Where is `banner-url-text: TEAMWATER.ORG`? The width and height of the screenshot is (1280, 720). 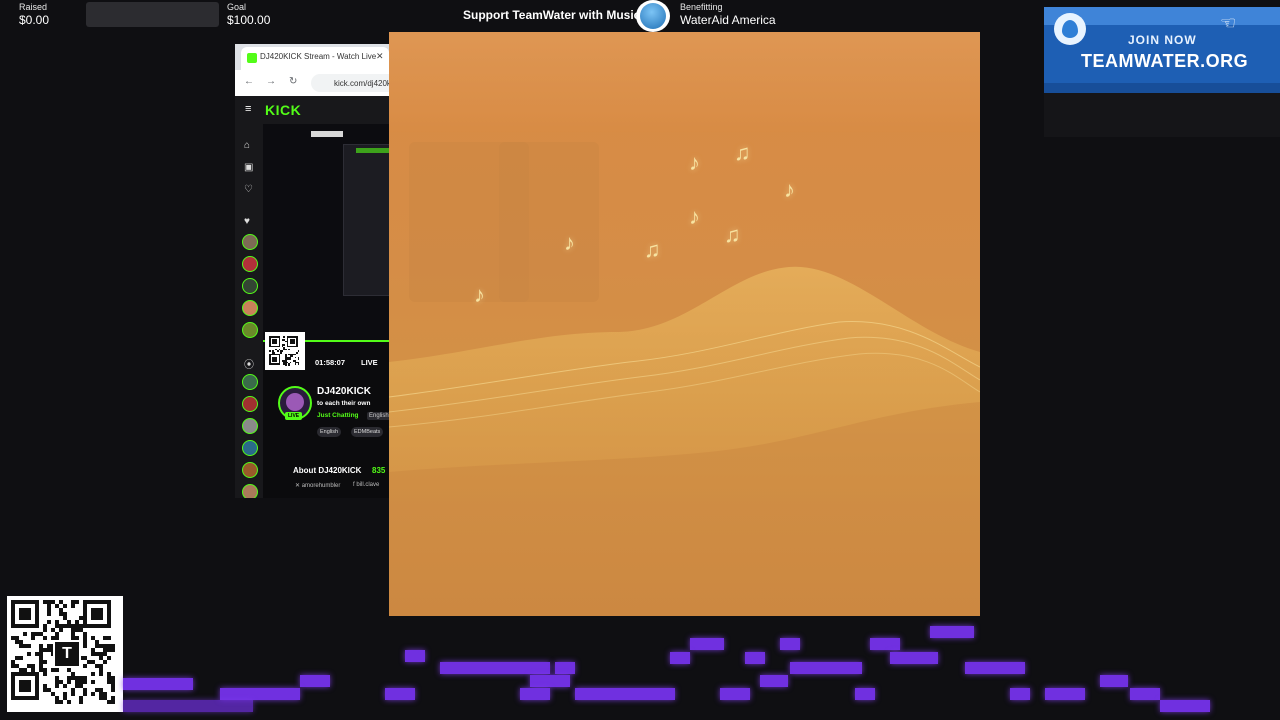 banner-url-text: TEAMWATER.ORG is located at coordinates (1165, 61).